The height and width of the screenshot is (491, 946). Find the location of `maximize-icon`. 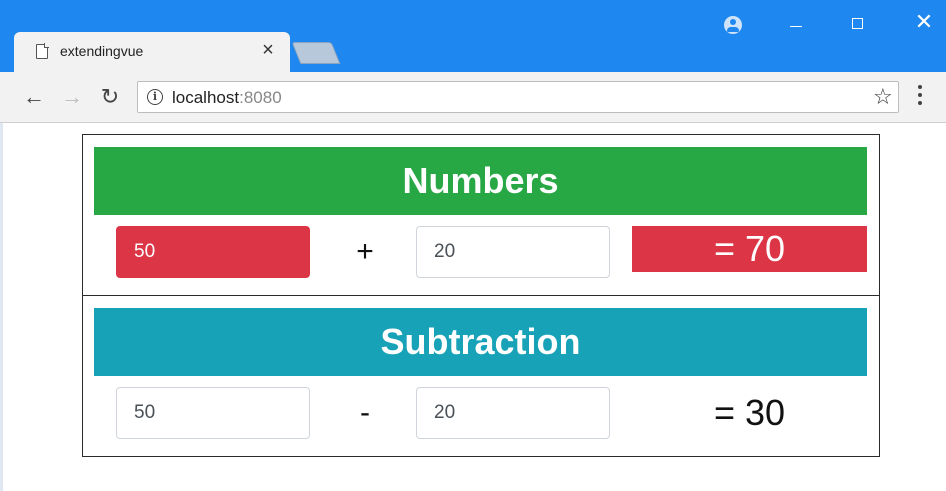

maximize-icon is located at coordinates (857, 23).